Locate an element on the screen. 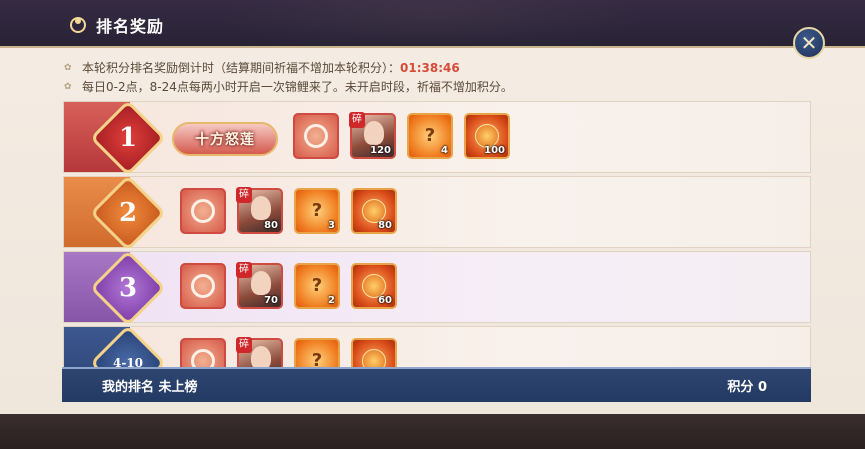  countdown-timer: 01:38:46 is located at coordinates (430, 68).